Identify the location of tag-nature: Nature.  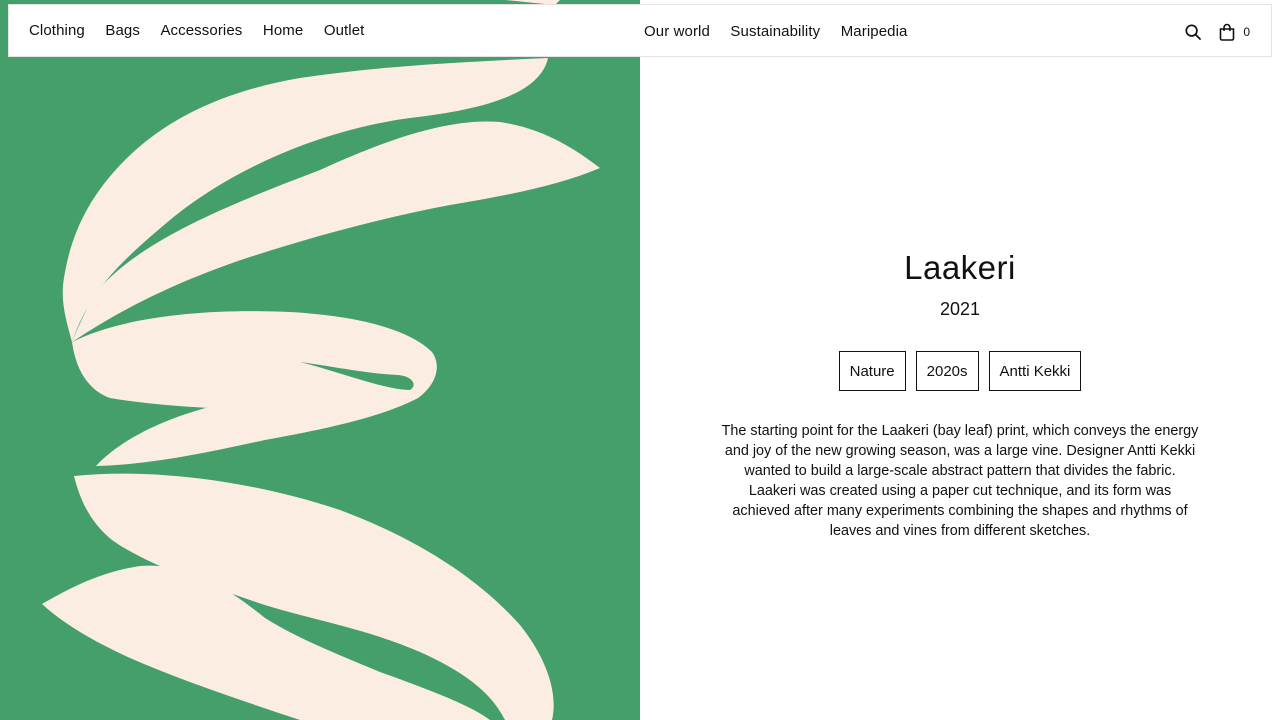
(872, 371).